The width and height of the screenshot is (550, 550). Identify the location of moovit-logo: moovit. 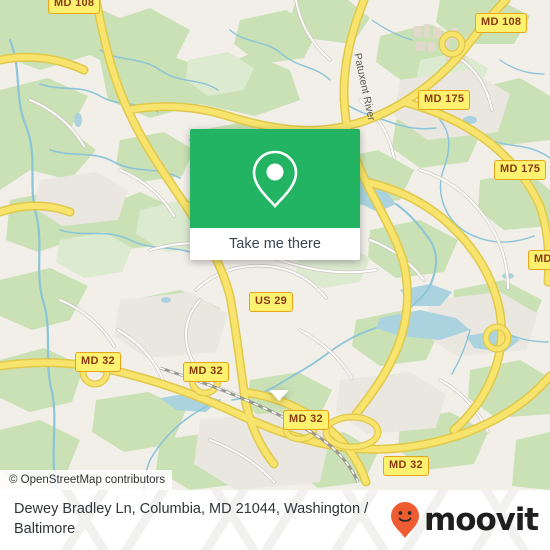
(464, 520).